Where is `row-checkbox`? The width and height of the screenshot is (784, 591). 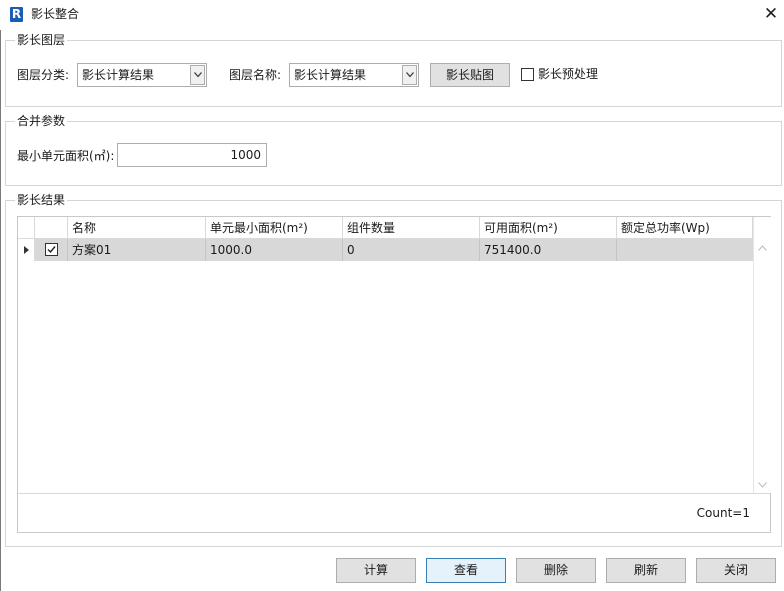
row-checkbox is located at coordinates (51, 249).